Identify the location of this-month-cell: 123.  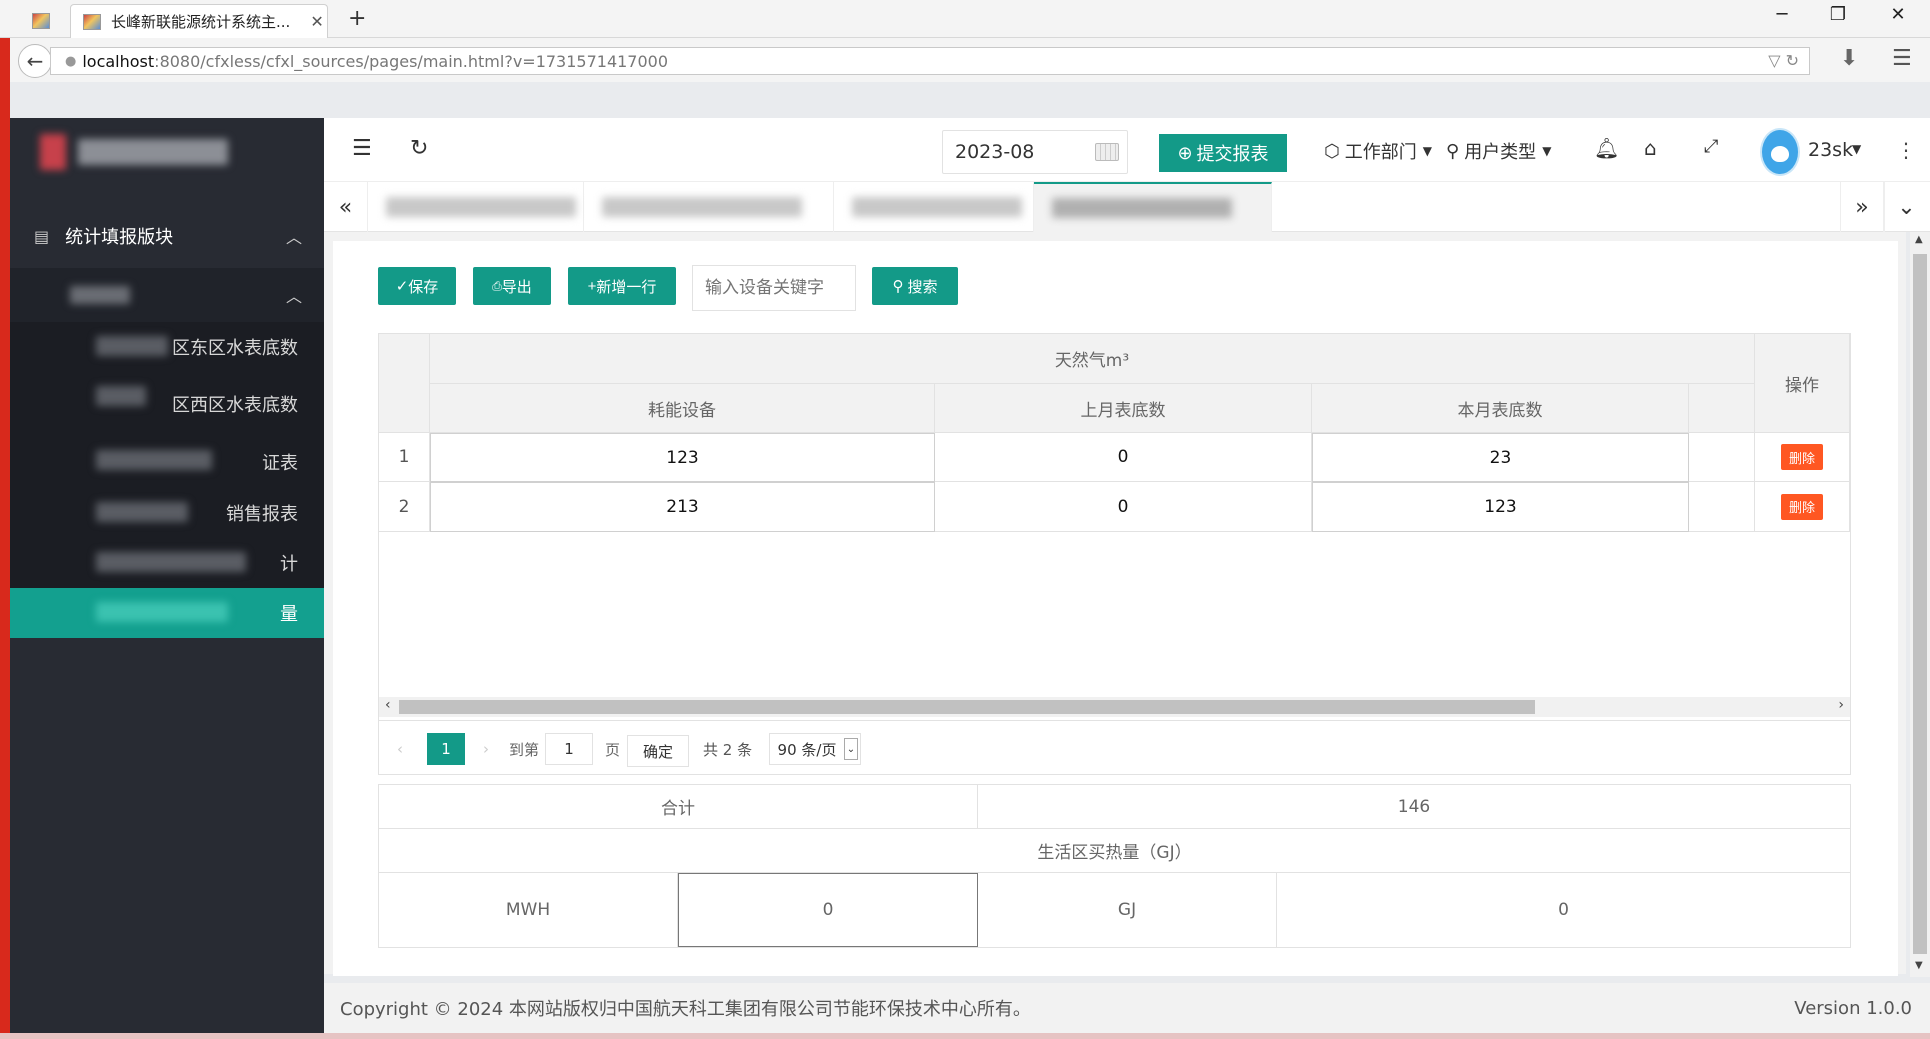
(1500, 507).